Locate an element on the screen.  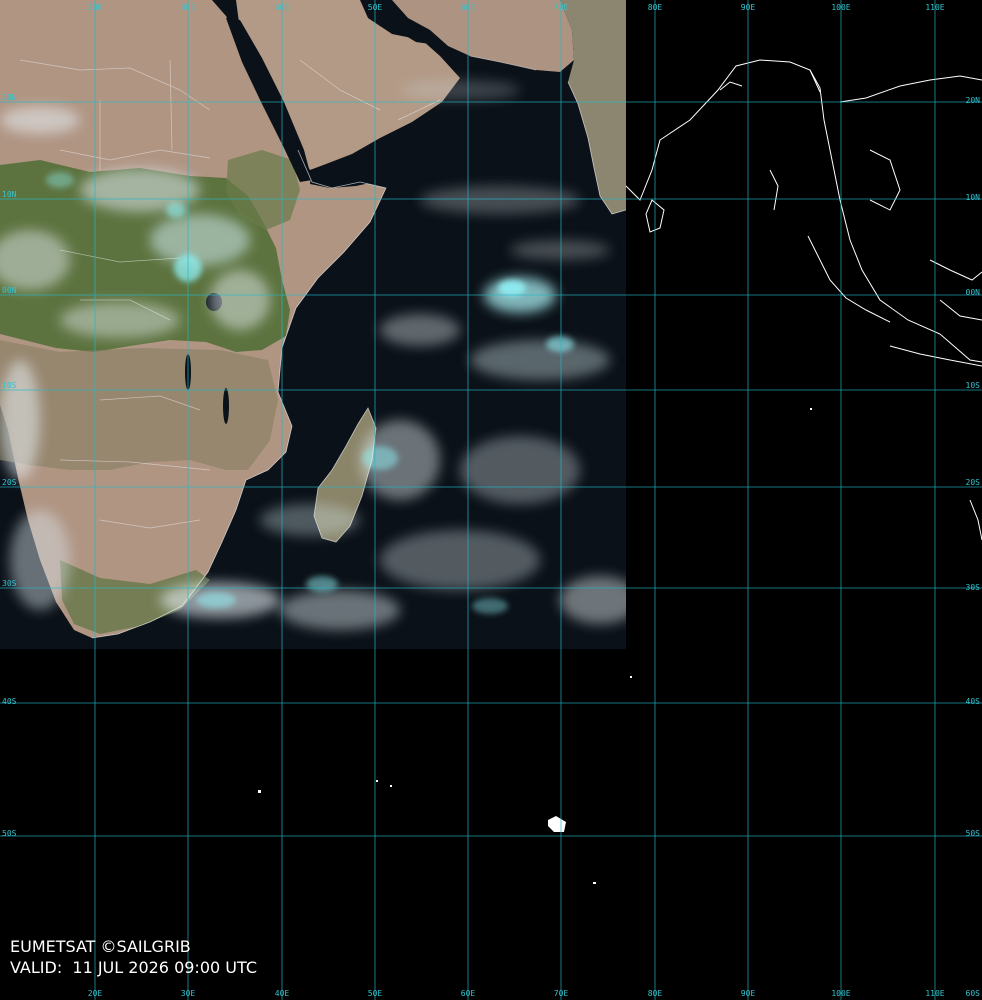
lat-label-left-20s: 20S is located at coordinates (9, 482).